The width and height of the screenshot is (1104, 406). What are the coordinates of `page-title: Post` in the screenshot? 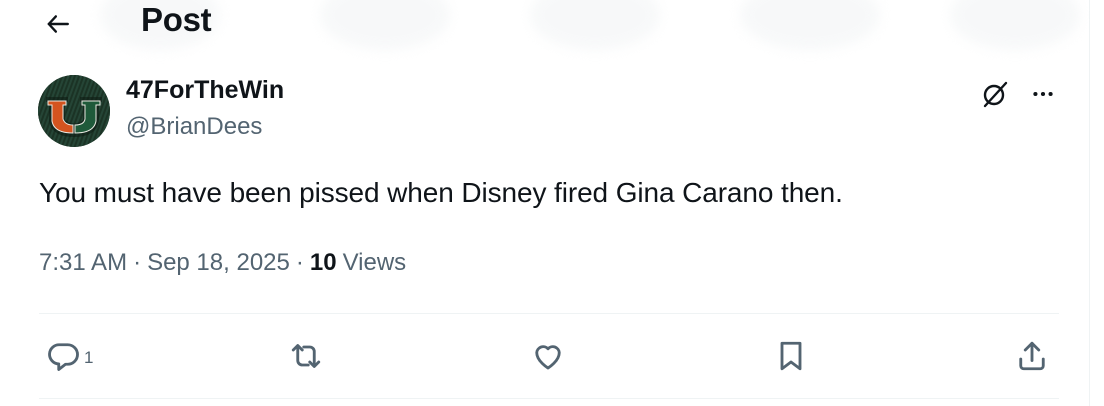 It's located at (176, 19).